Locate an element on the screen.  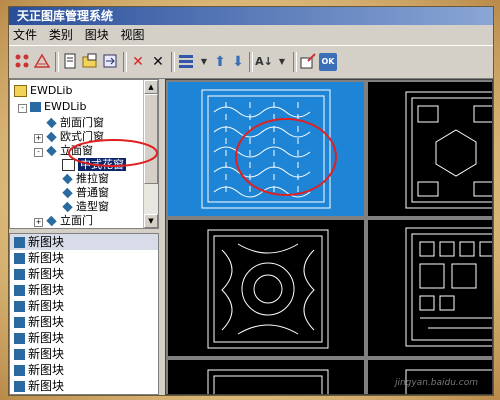
tree-lib: EWDLib is located at coordinates (58, 107).